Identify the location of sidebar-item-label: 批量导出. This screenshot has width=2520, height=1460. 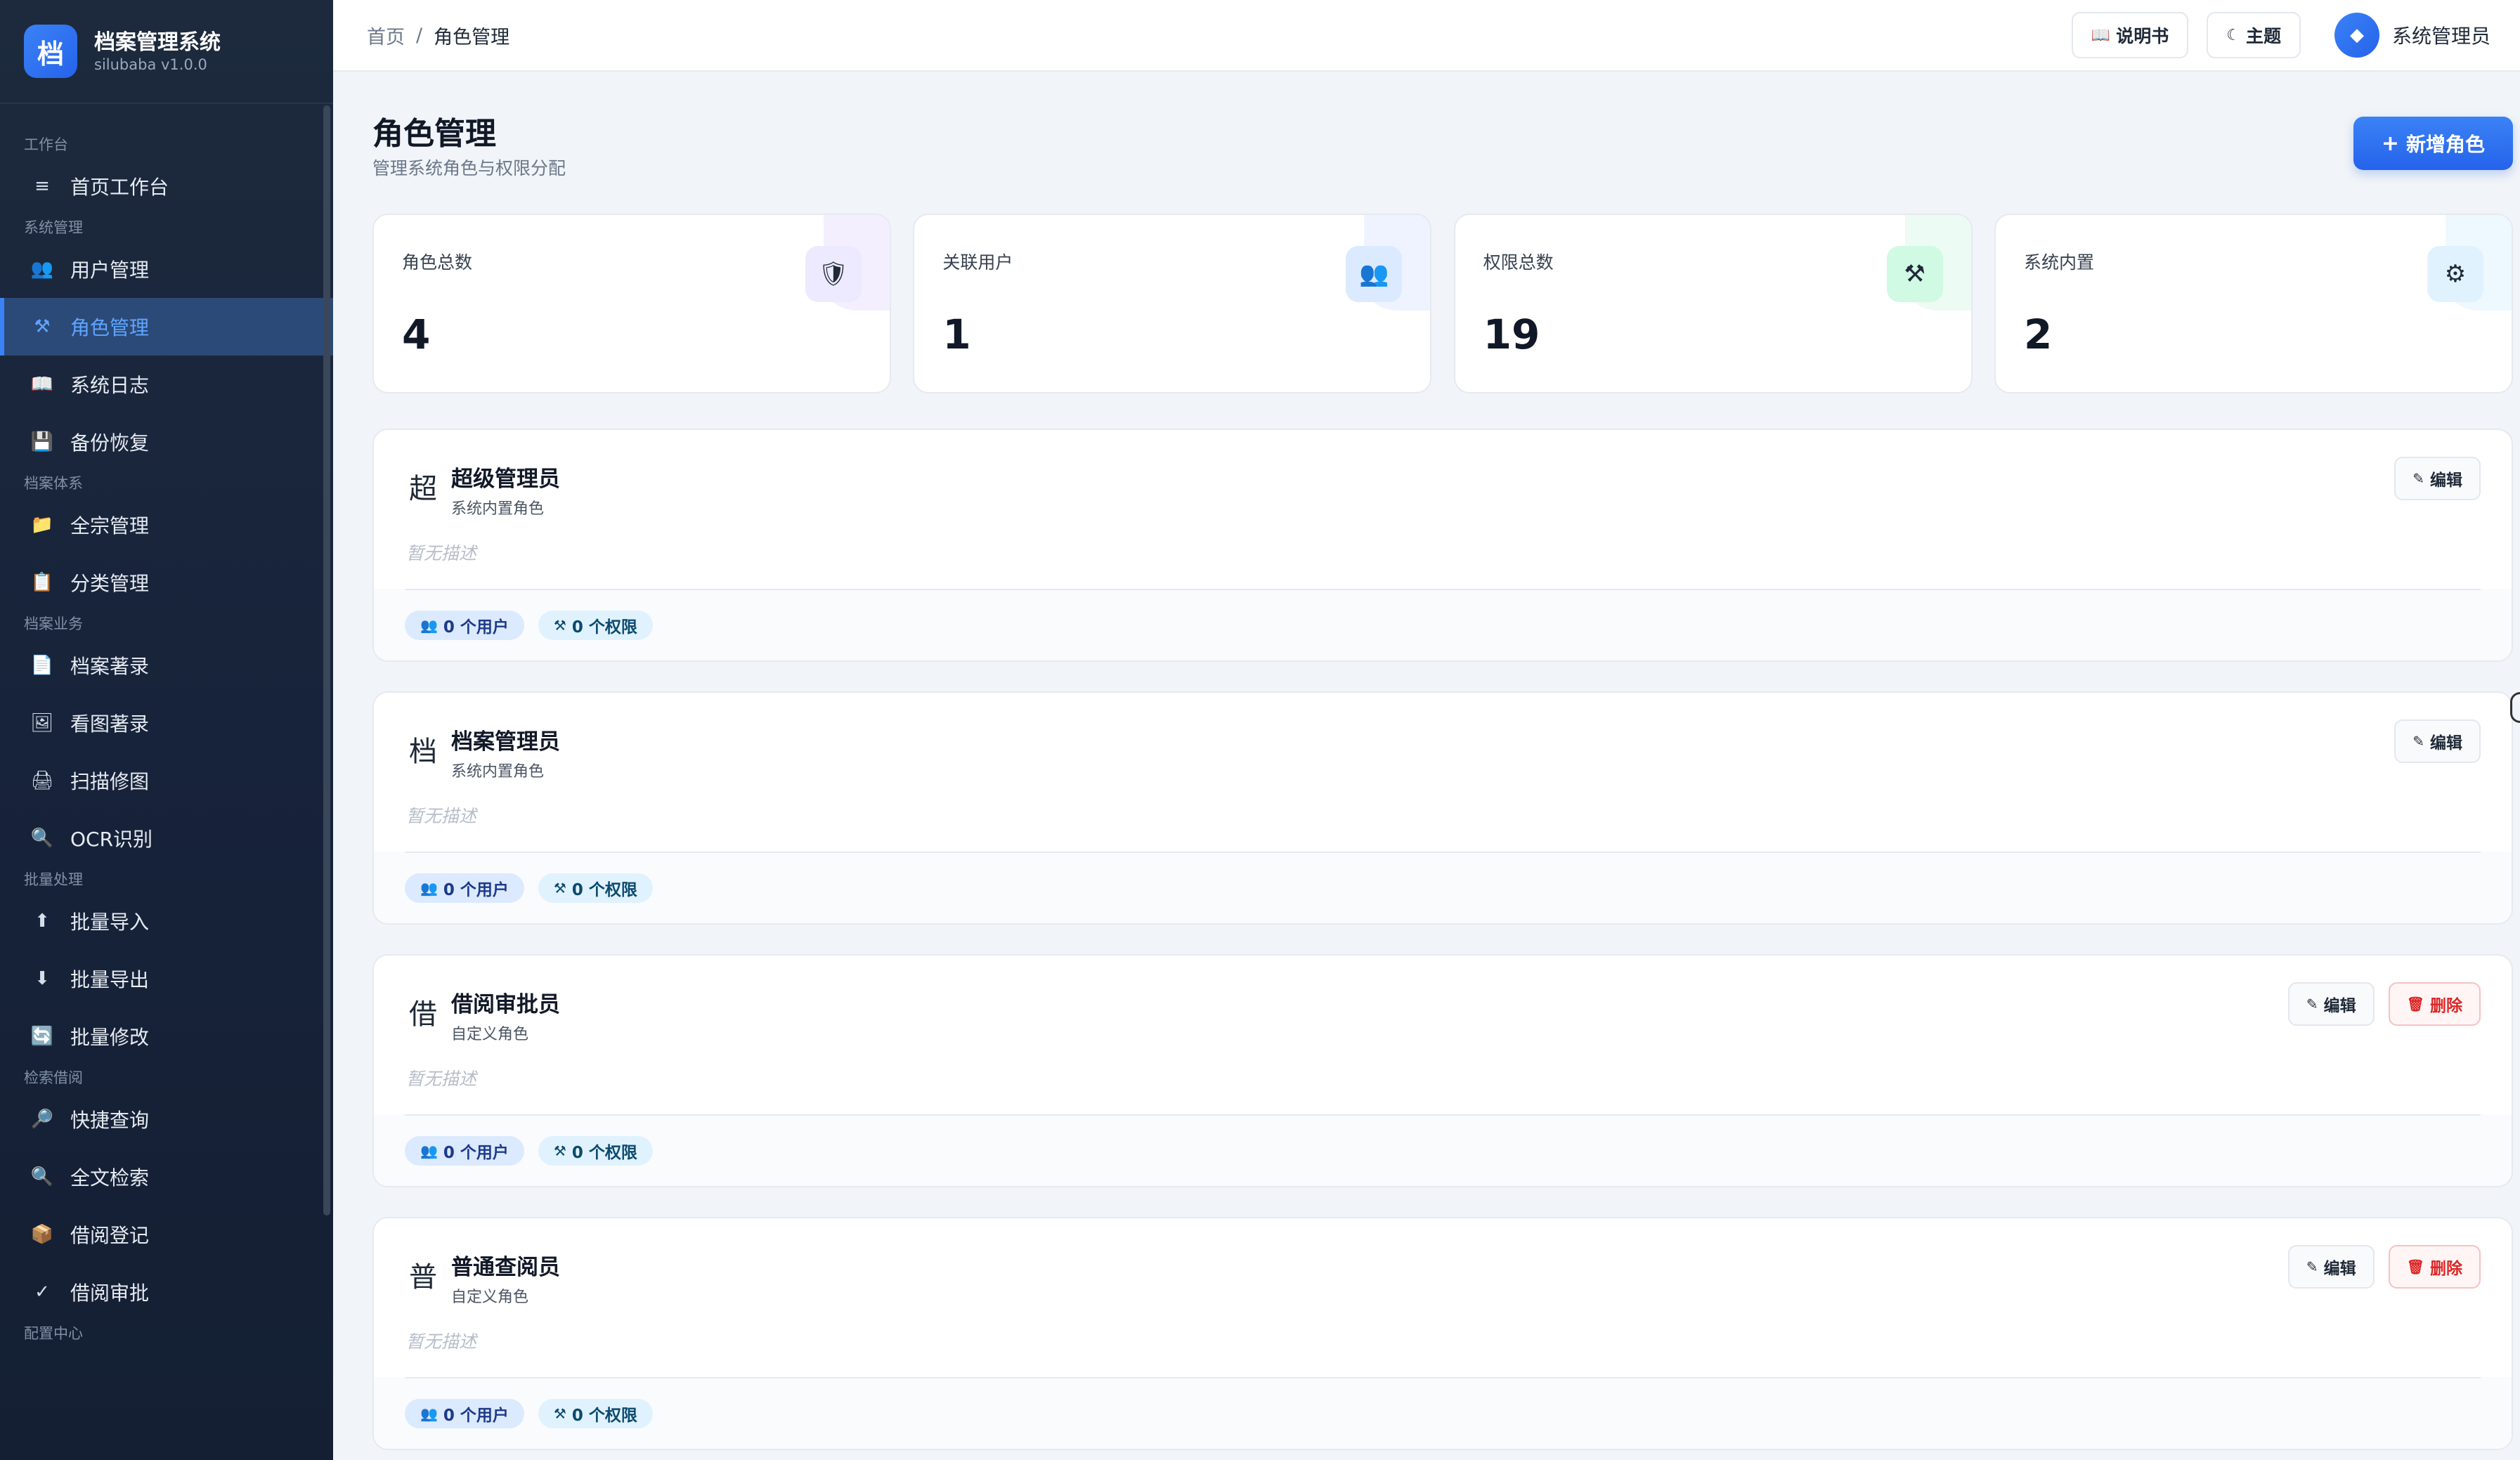
(110, 979).